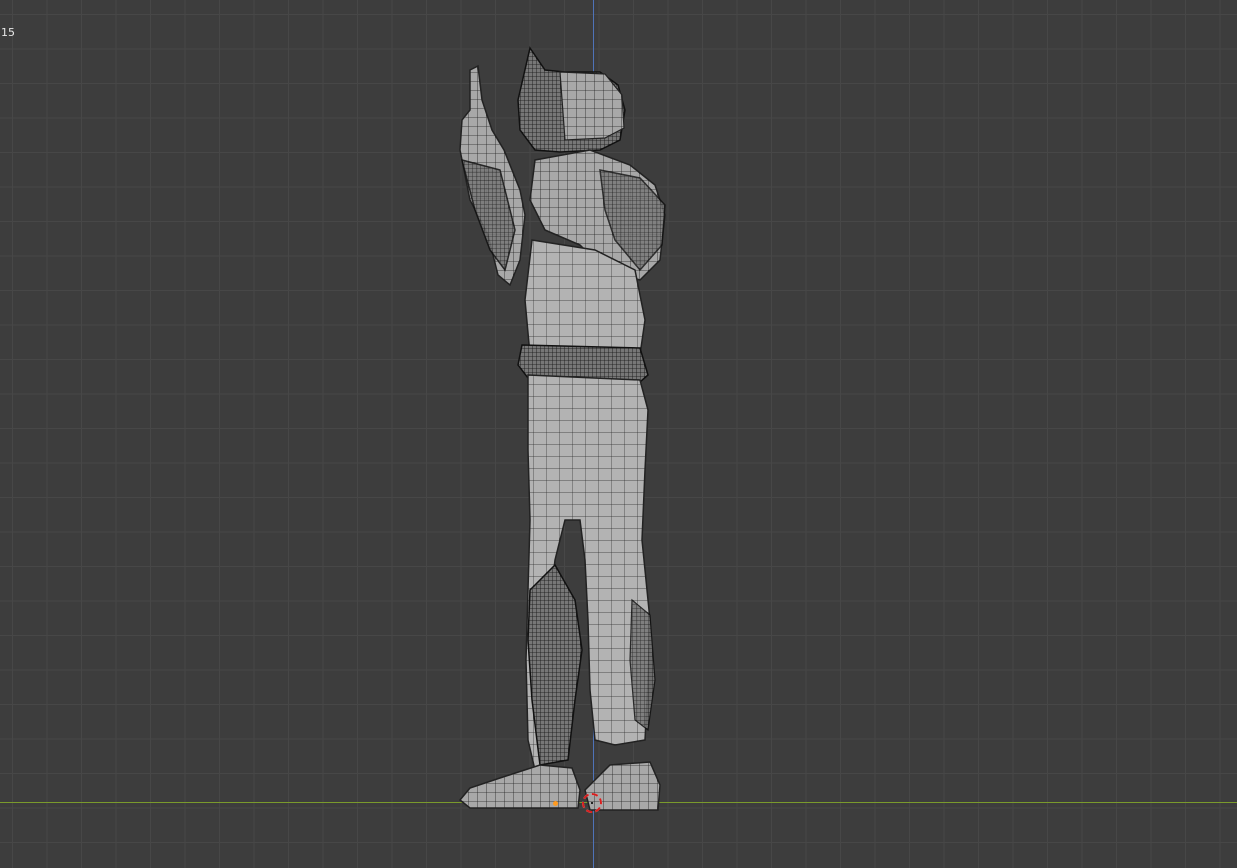  I want to click on origin-point-icon, so click(555, 803).